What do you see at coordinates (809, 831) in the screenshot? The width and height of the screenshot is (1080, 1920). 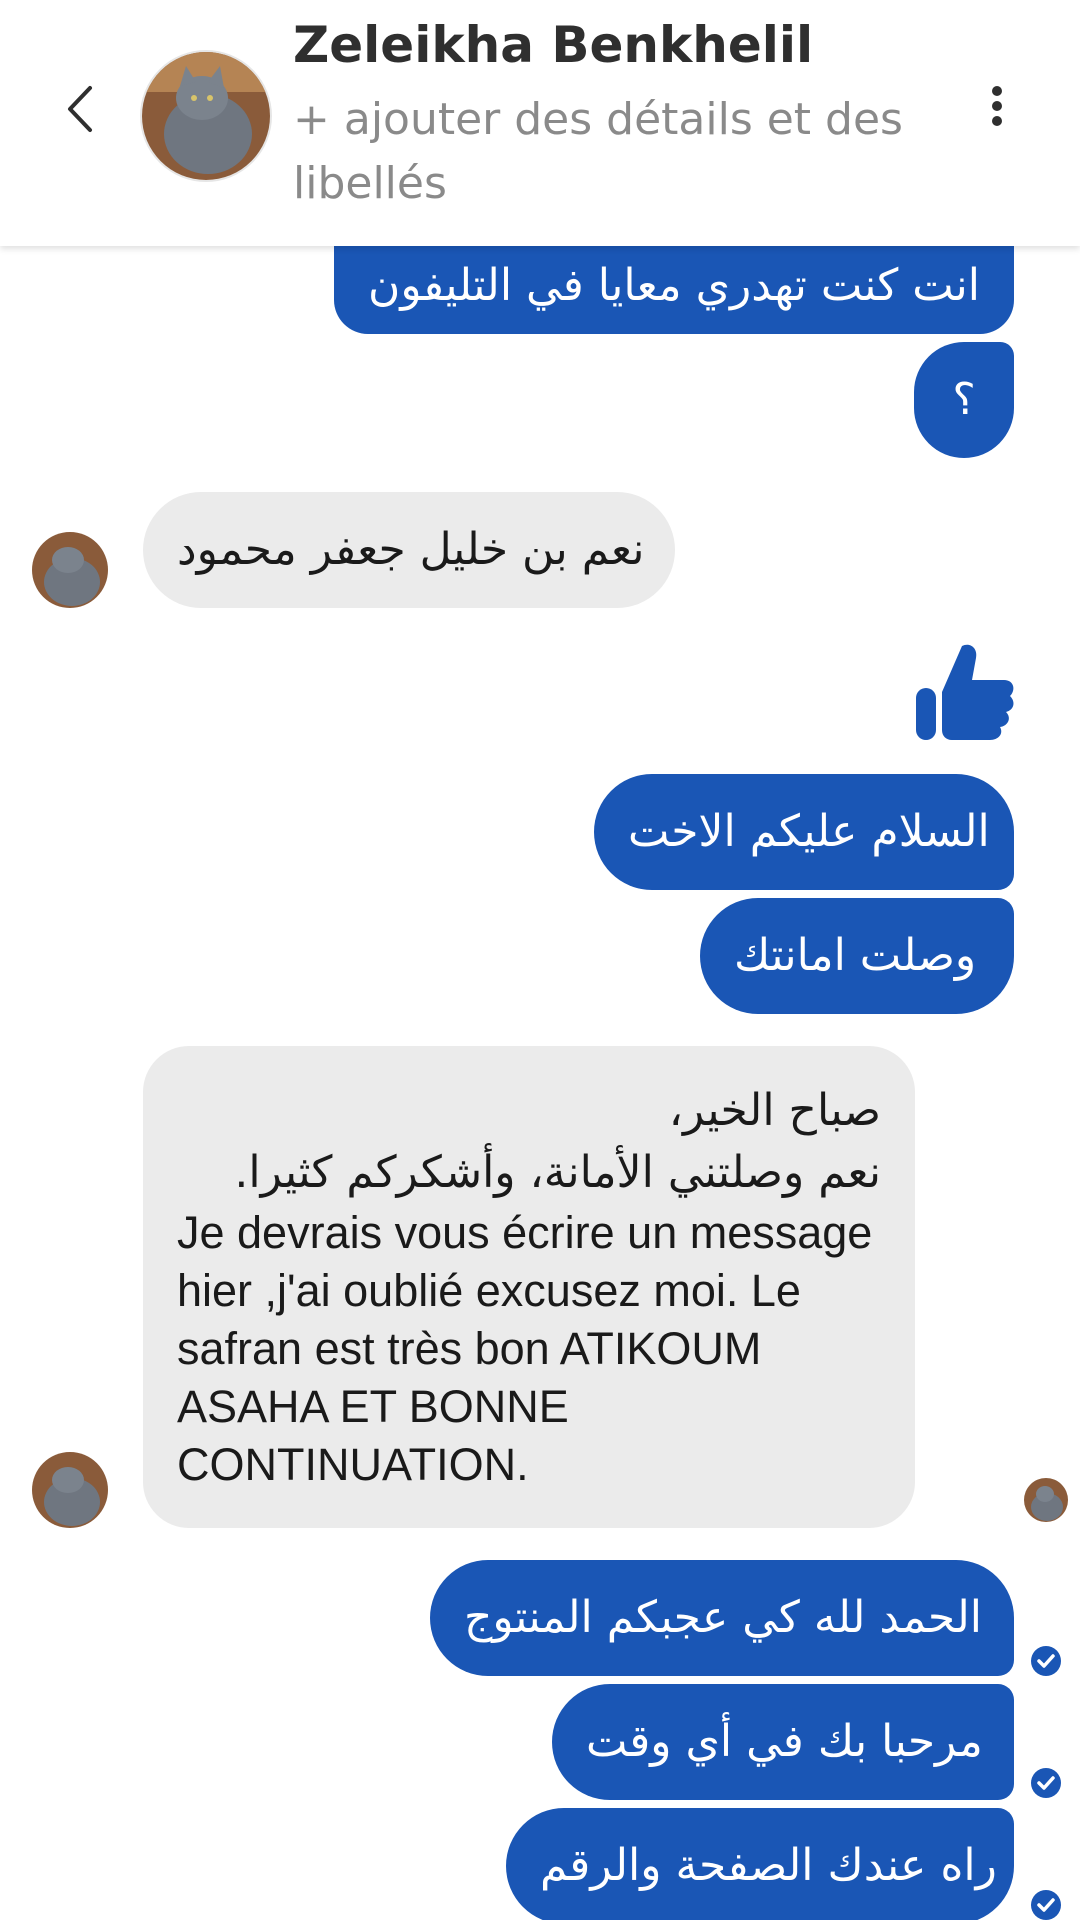 I see `message-text: السلام عليكم الاخت` at bounding box center [809, 831].